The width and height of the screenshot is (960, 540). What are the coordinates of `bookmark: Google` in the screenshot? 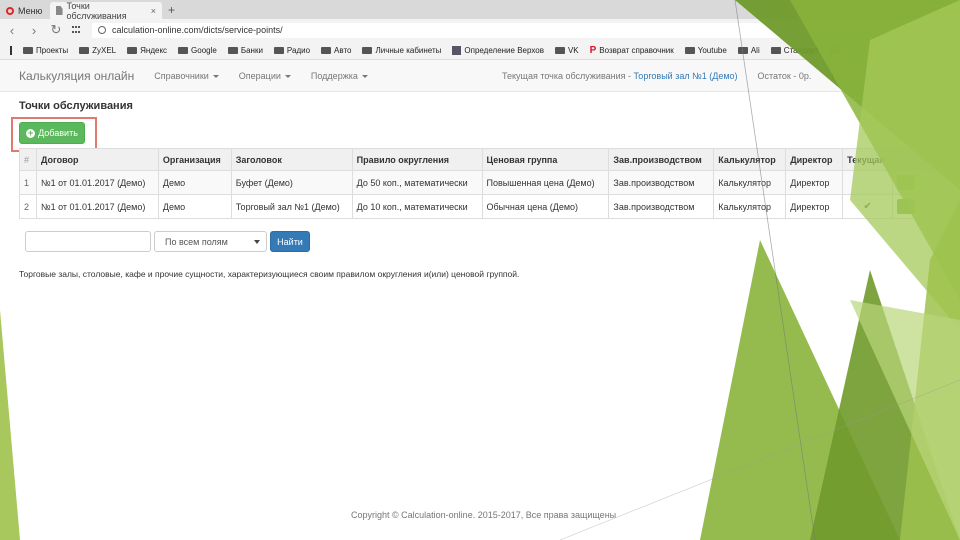 It's located at (197, 50).